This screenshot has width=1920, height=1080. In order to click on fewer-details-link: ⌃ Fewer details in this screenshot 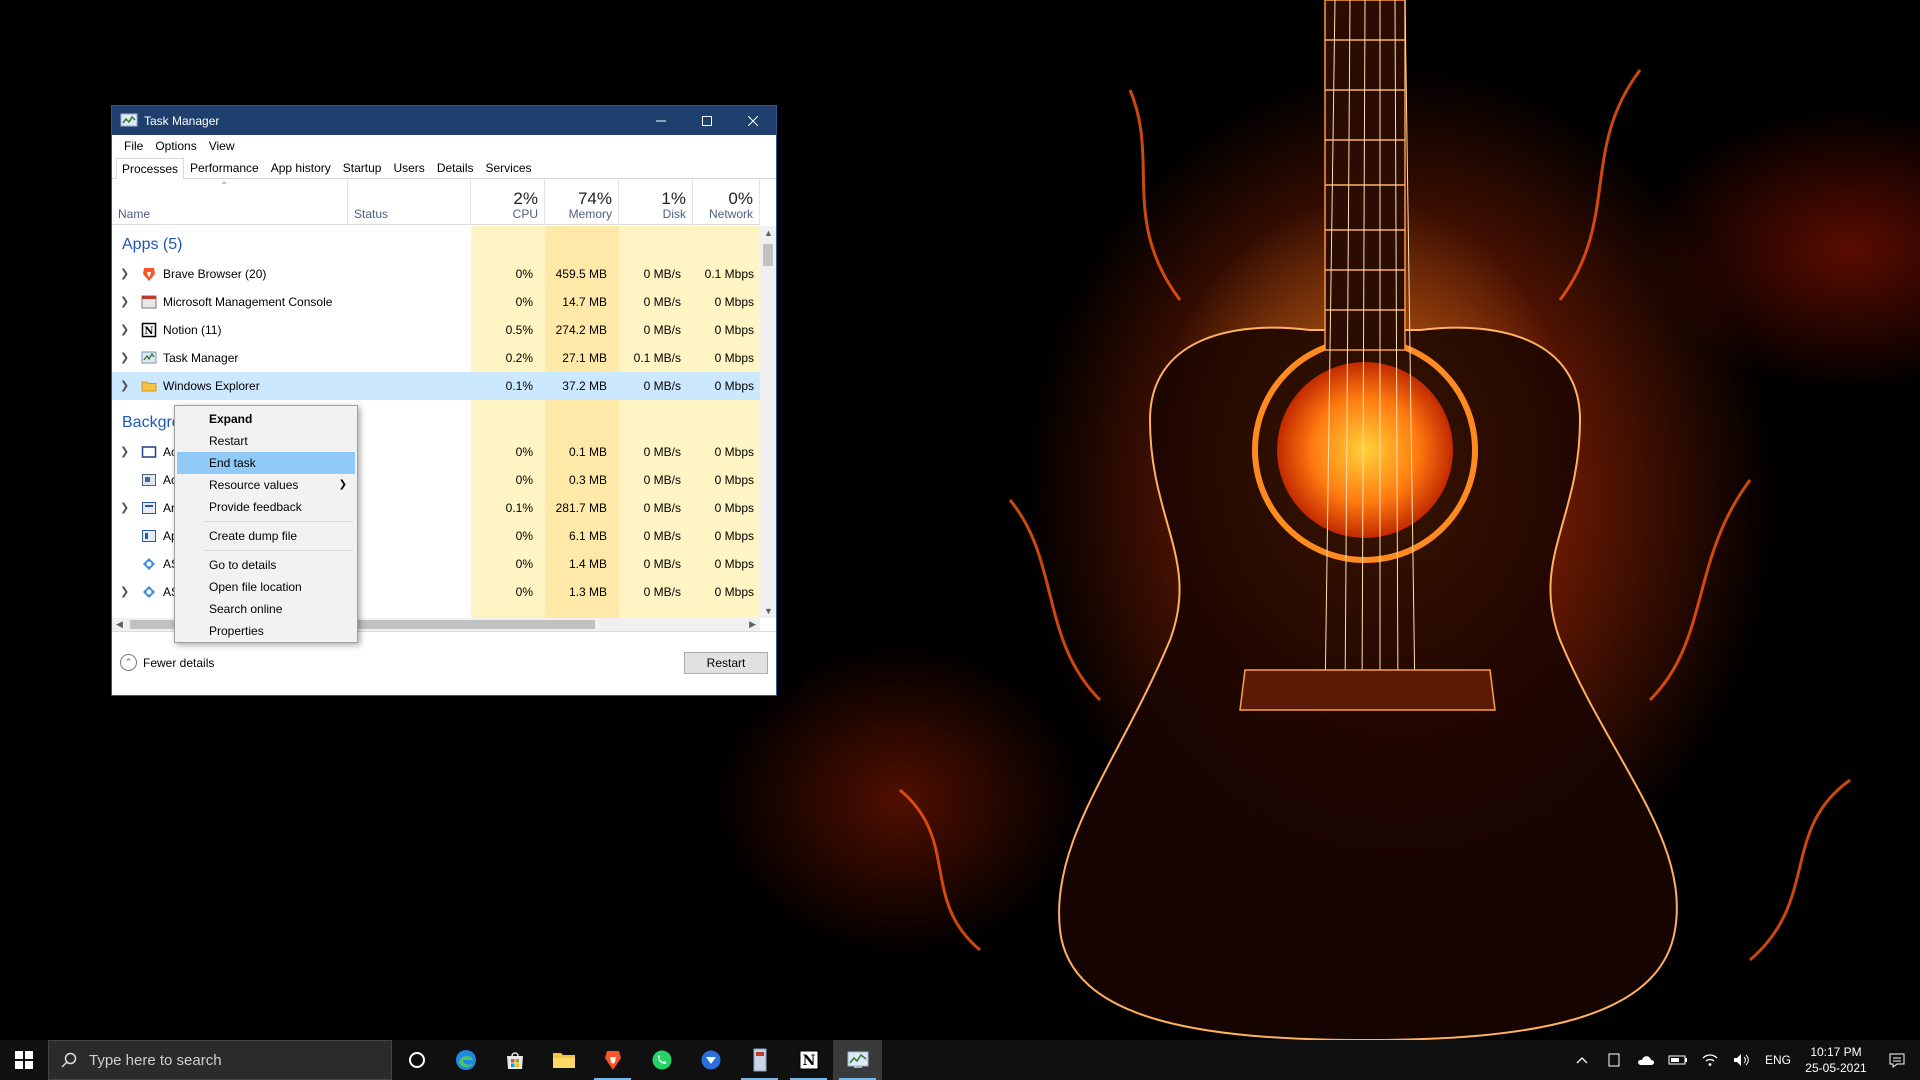, I will do `click(167, 662)`.